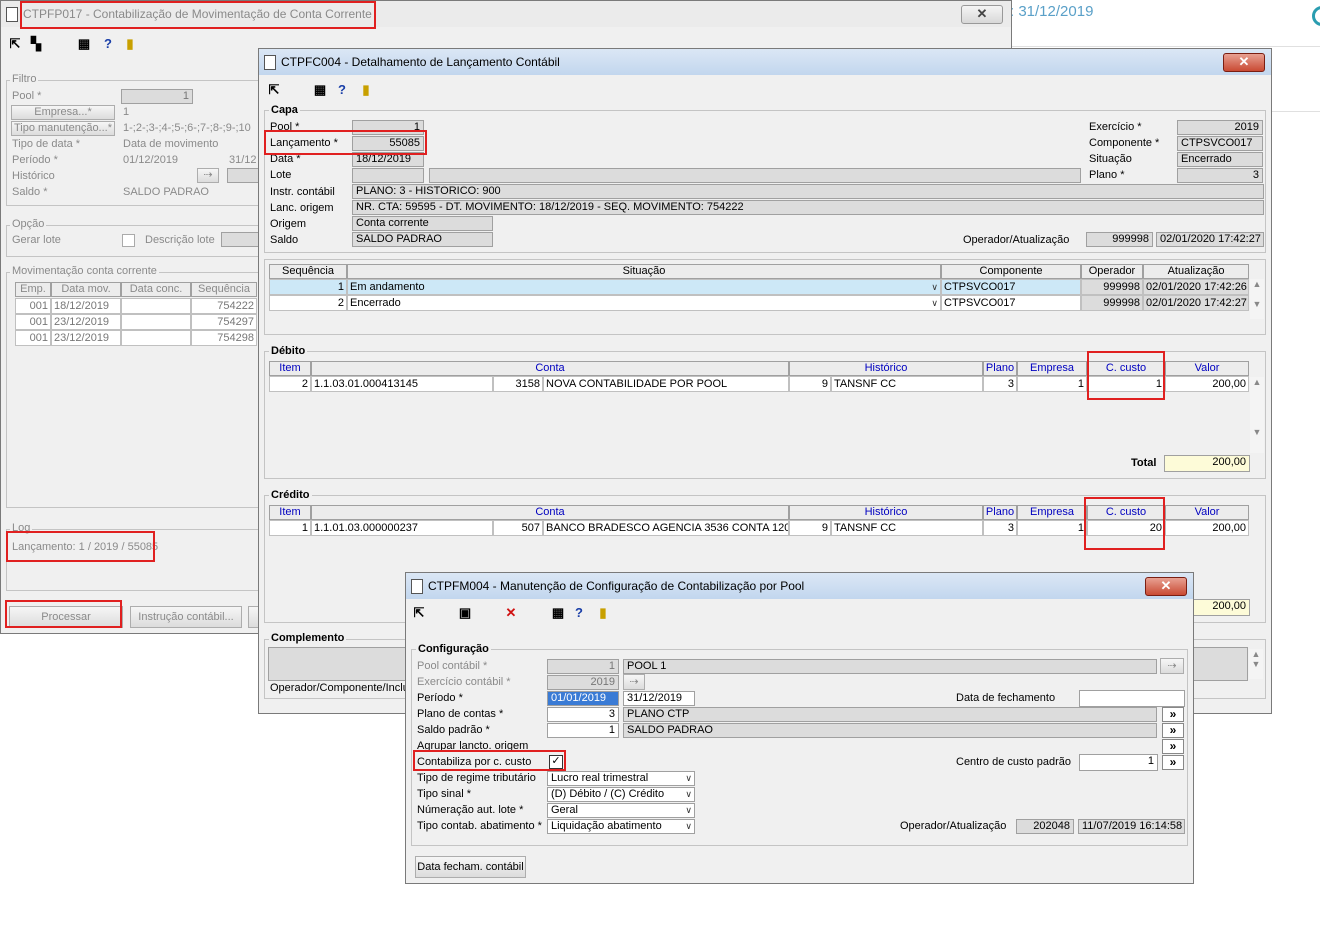 This screenshot has height=935, width=1320. I want to click on ledger-header: Plano, so click(1000, 368).